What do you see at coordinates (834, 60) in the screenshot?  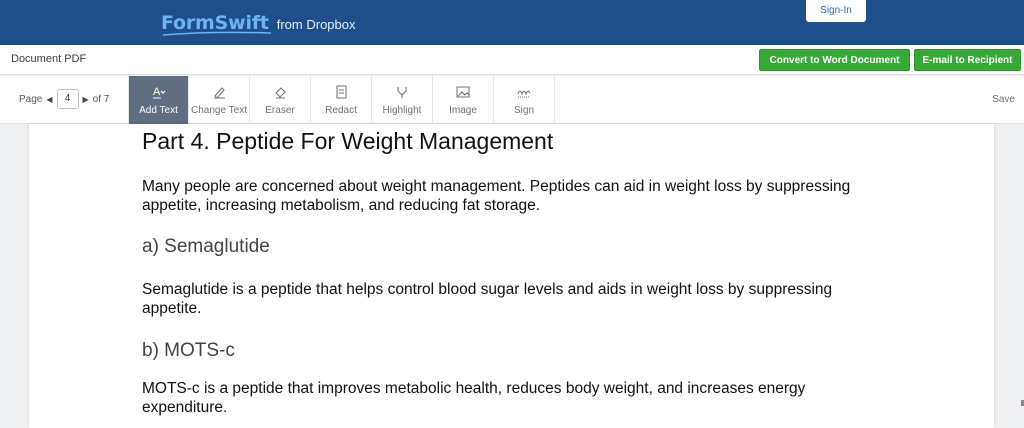 I see `convert-to-word-button: Convert to Word Document` at bounding box center [834, 60].